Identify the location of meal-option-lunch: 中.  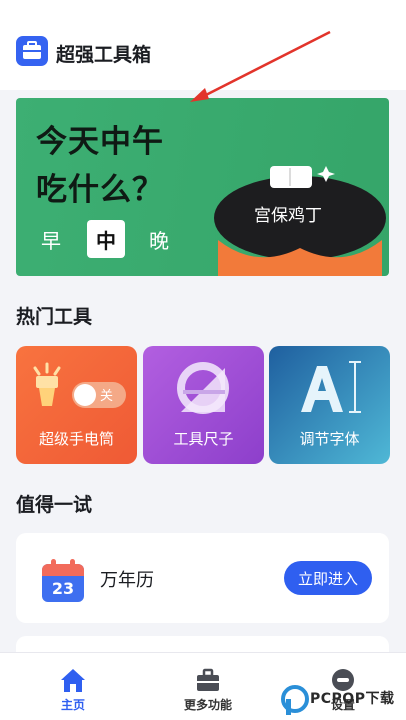
(106, 239).